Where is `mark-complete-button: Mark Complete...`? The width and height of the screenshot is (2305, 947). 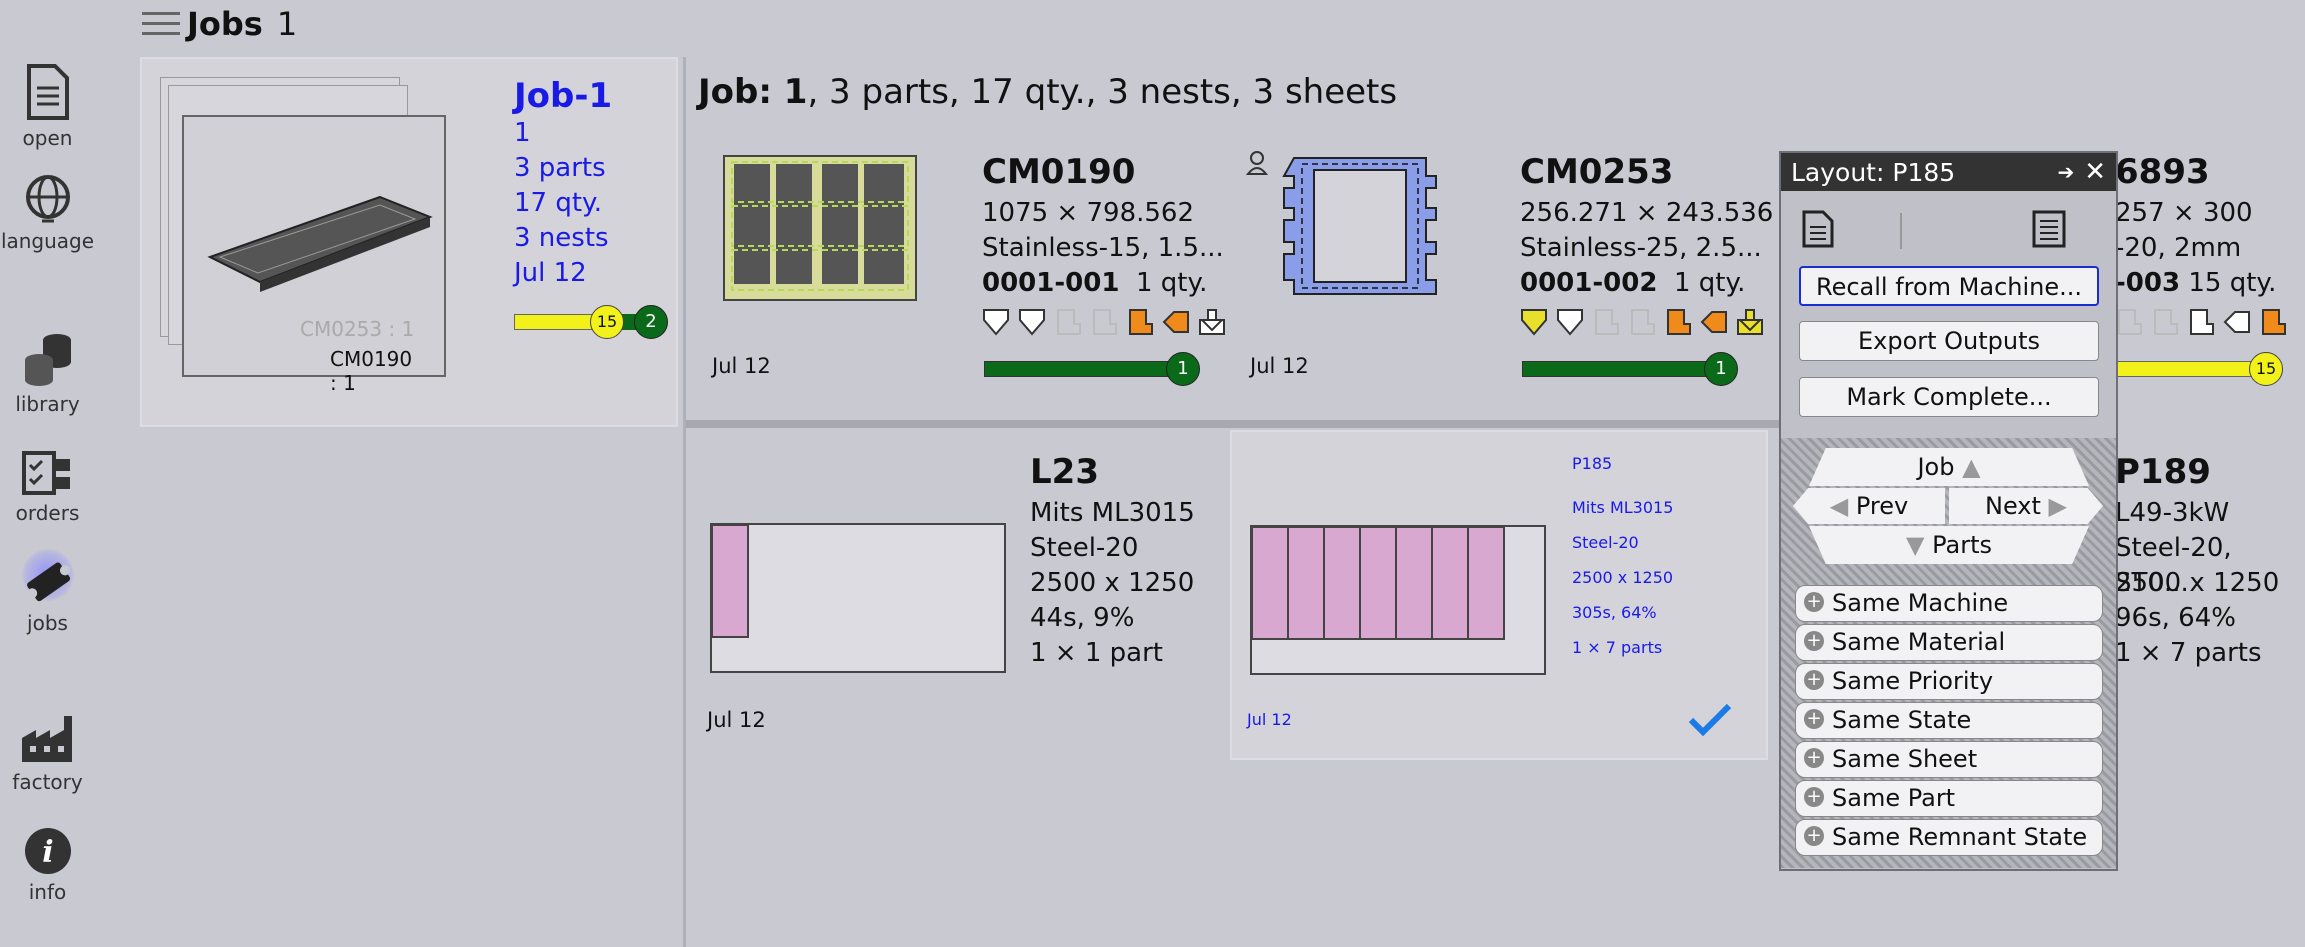 mark-complete-button: Mark Complete... is located at coordinates (1949, 397).